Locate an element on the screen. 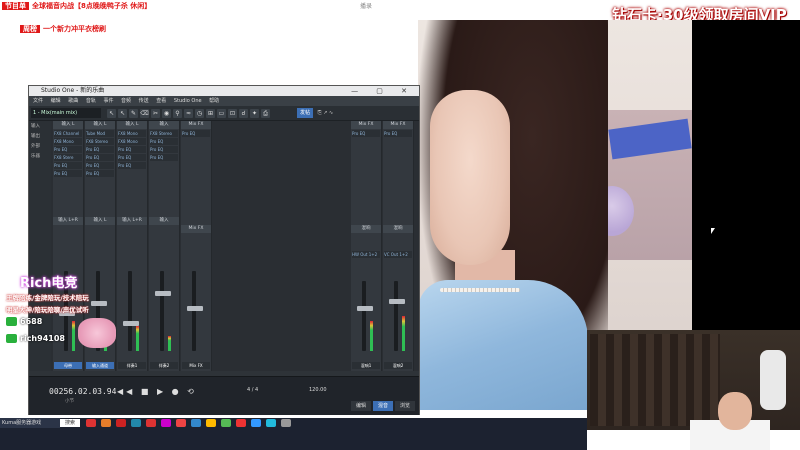  channel-name: 输入通道 is located at coordinates (100, 365).